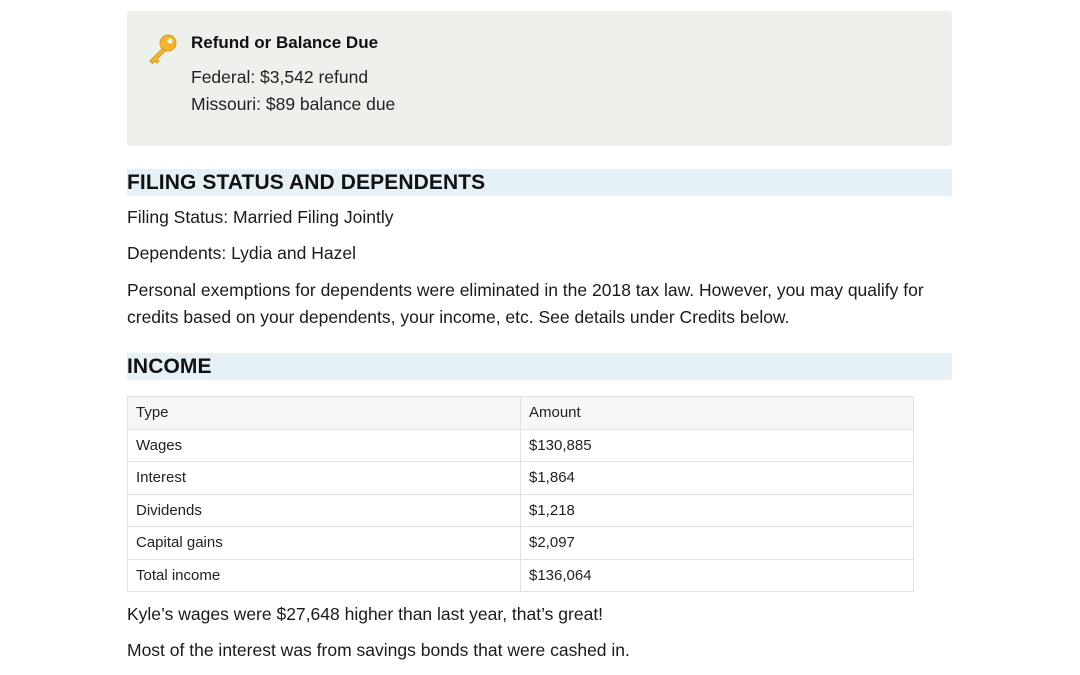 The image size is (1080, 675). What do you see at coordinates (539, 182) in the screenshot?
I see `filing-section-header: FILING STATUS AND DEPENDENTS` at bounding box center [539, 182].